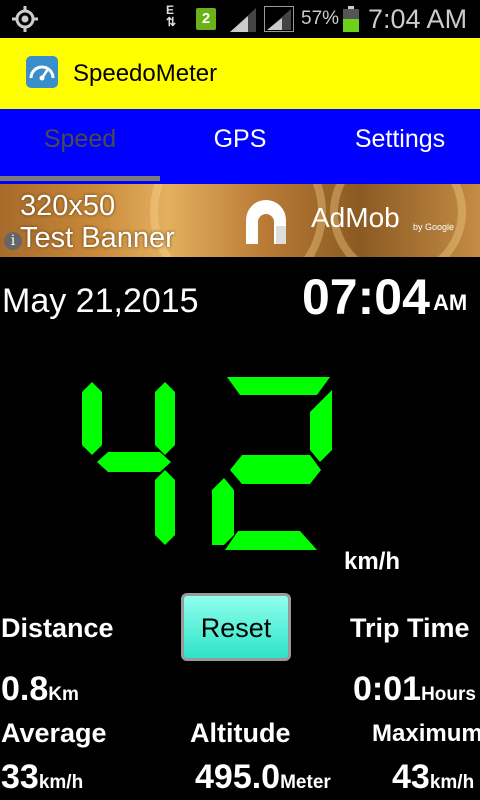  I want to click on trip-time-value-group: 0:01Hours, so click(414, 689).